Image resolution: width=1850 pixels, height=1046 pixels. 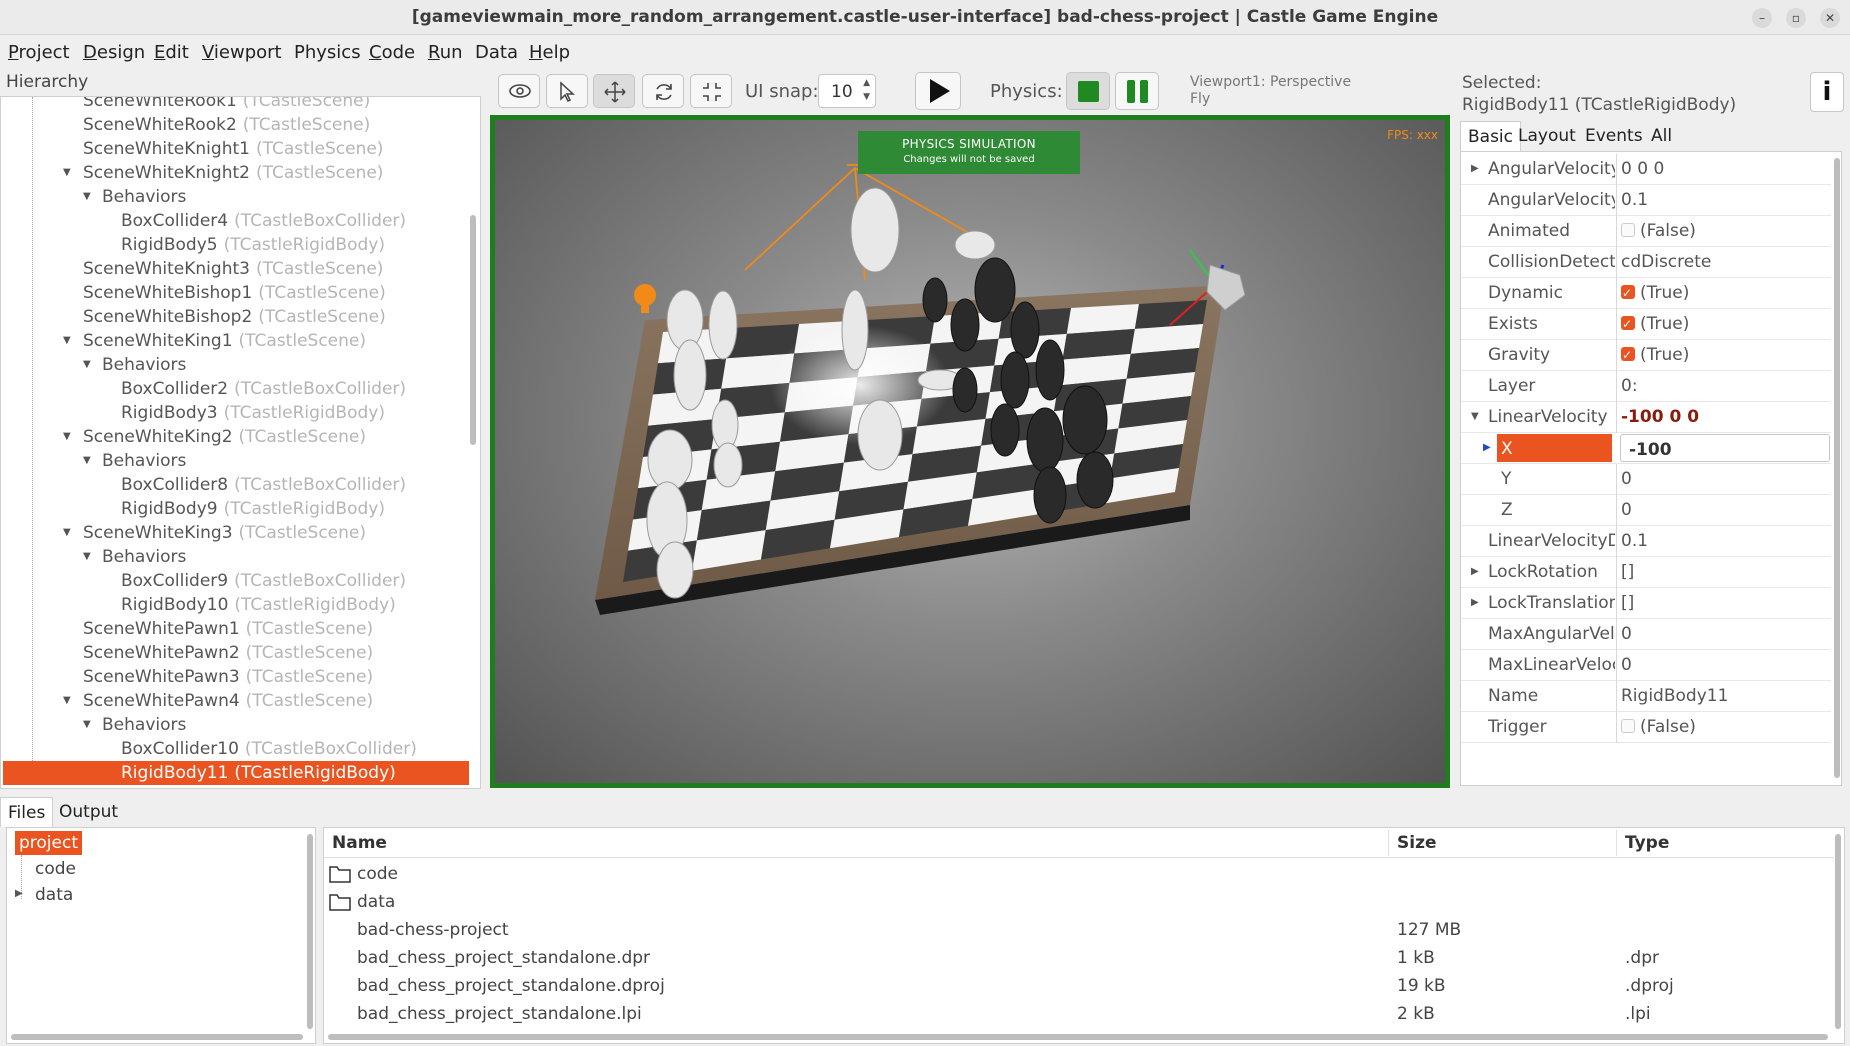 What do you see at coordinates (549, 52) in the screenshot?
I see `menu-help: Help` at bounding box center [549, 52].